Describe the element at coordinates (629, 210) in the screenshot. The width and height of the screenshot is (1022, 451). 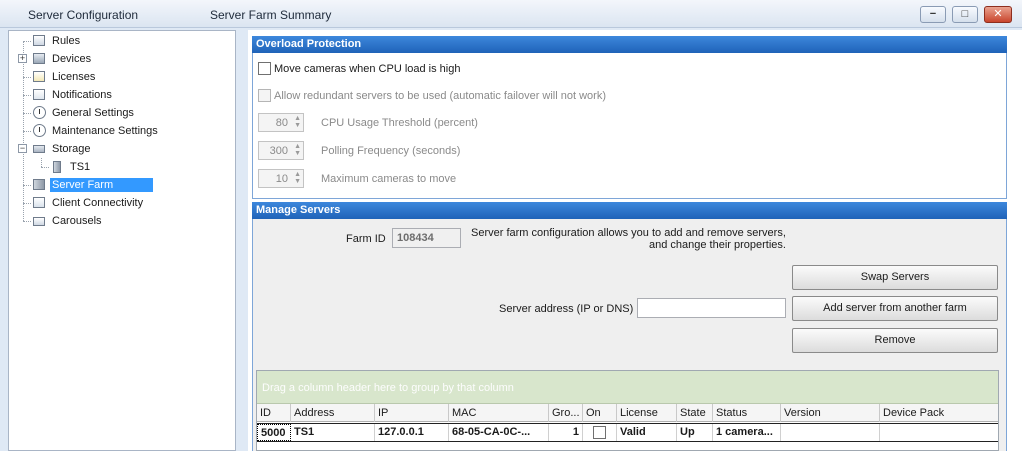
I see `manage-servers-header: Manage Servers` at that location.